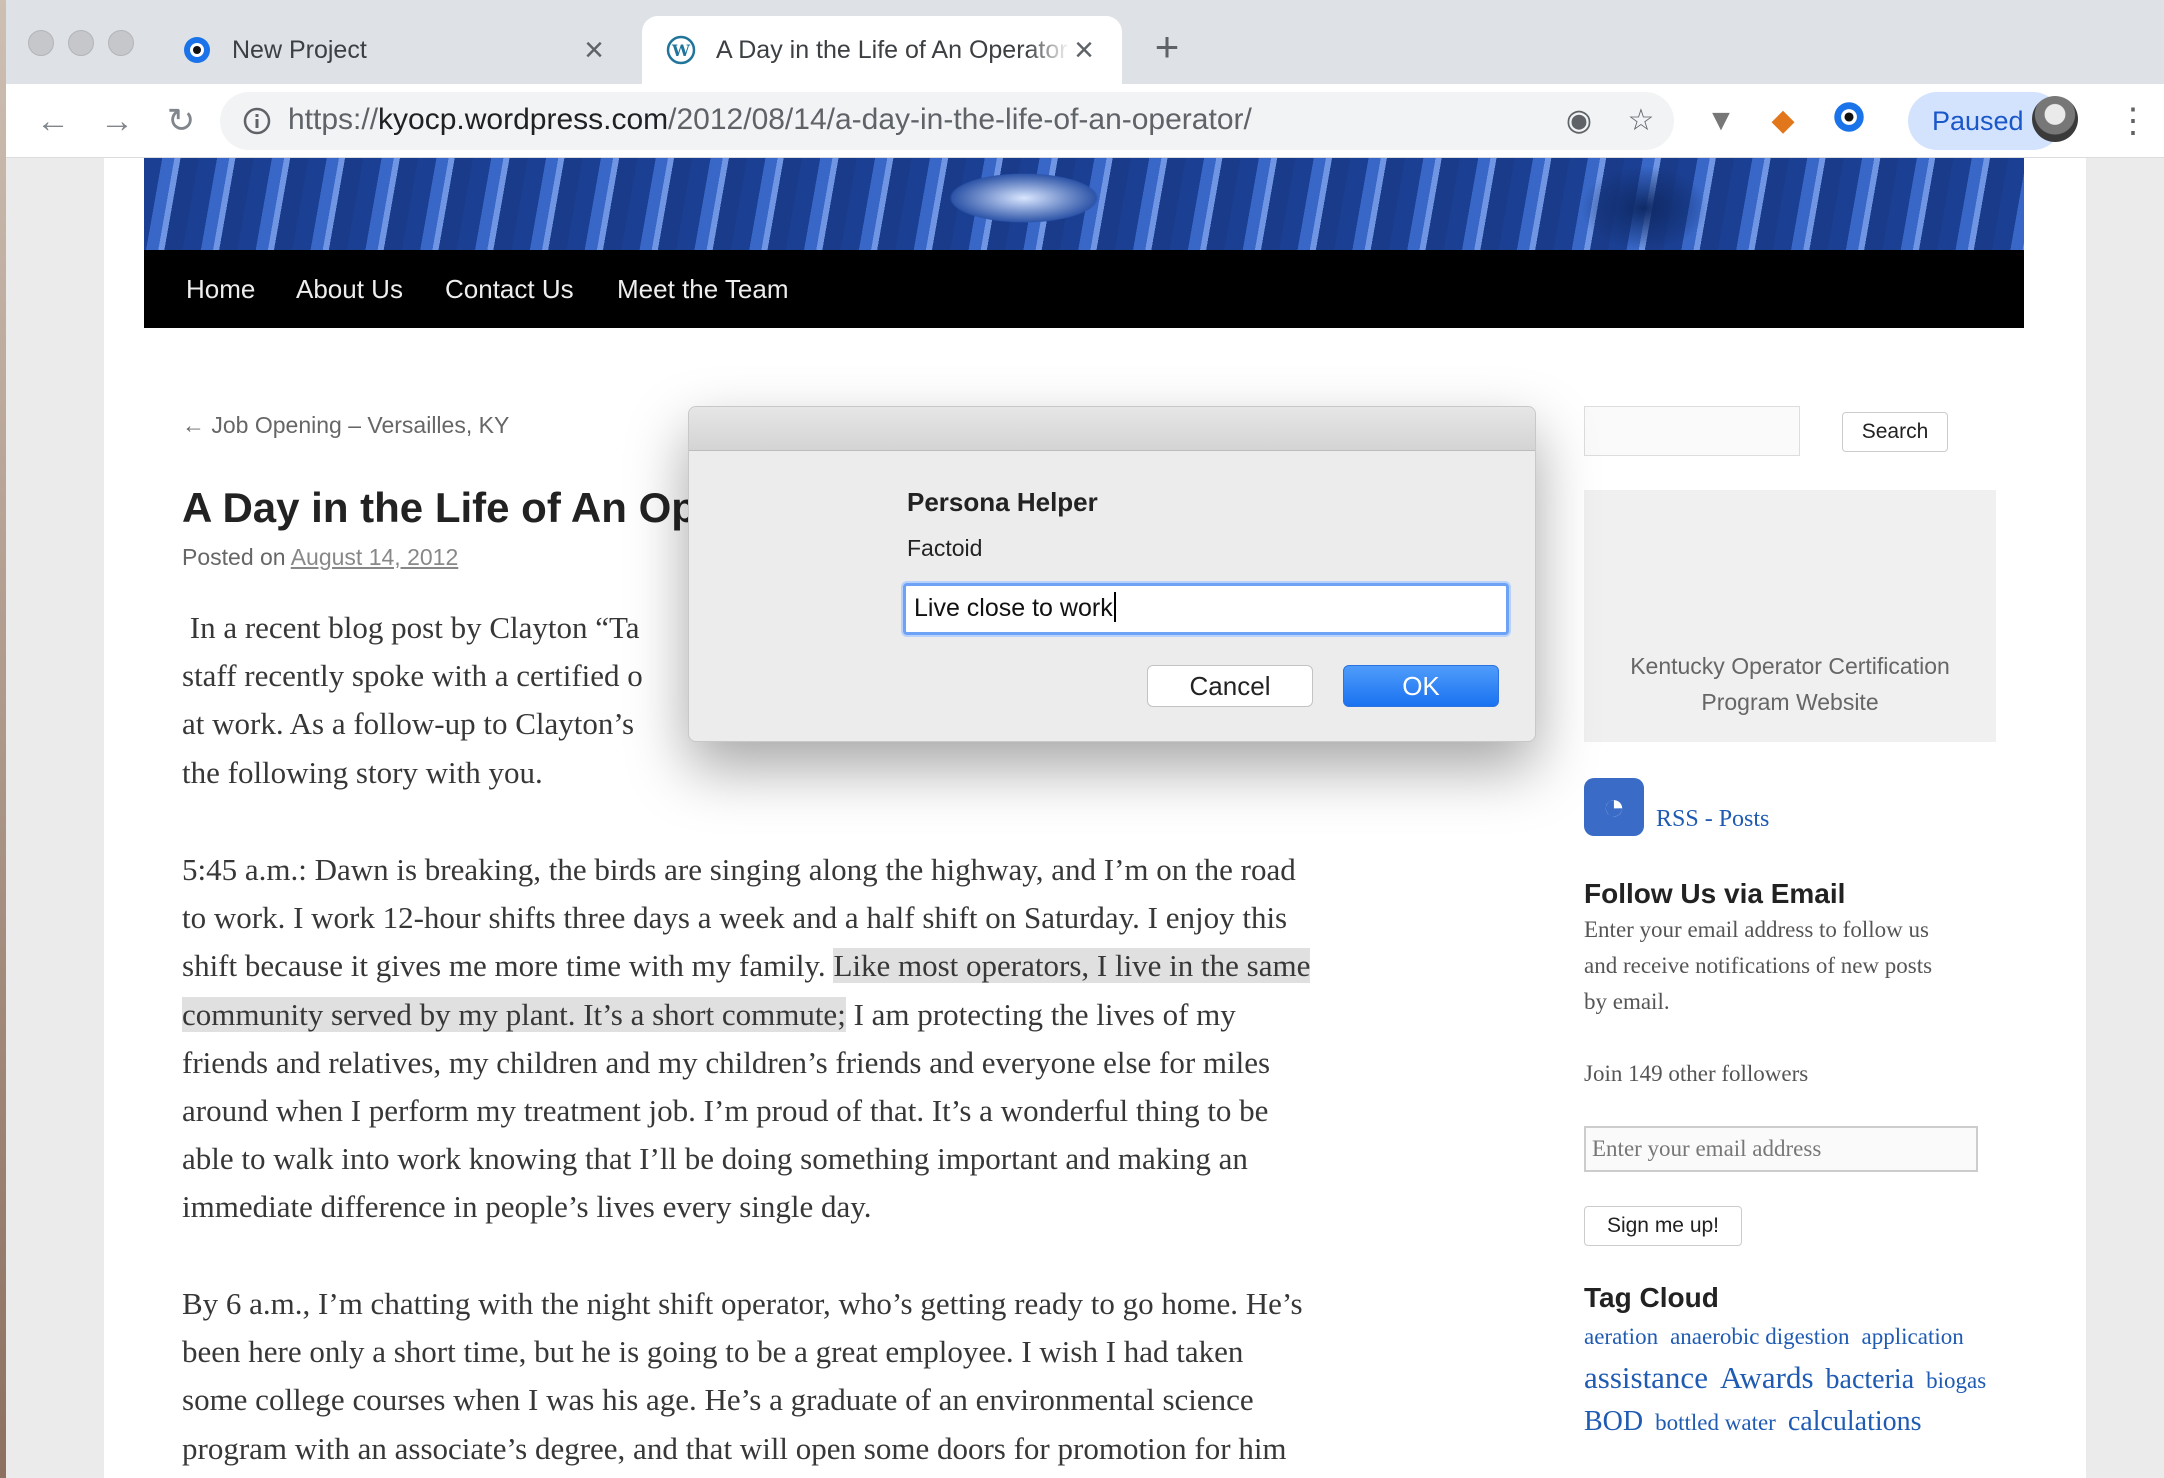  I want to click on profile-avatar, so click(2055, 119).